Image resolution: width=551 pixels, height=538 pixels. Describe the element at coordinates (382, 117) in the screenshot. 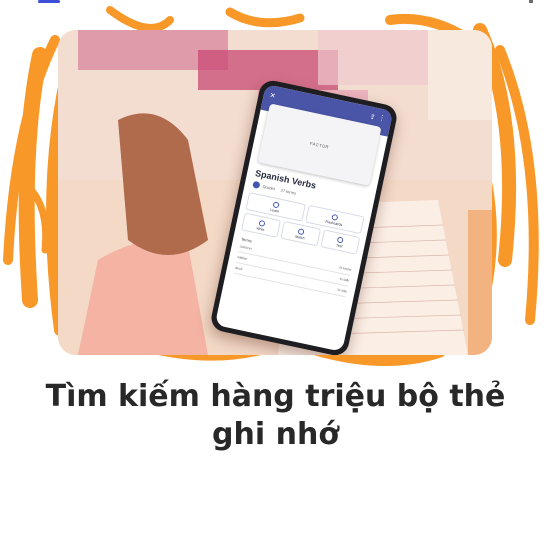

I see `more-icon: ⋮` at that location.